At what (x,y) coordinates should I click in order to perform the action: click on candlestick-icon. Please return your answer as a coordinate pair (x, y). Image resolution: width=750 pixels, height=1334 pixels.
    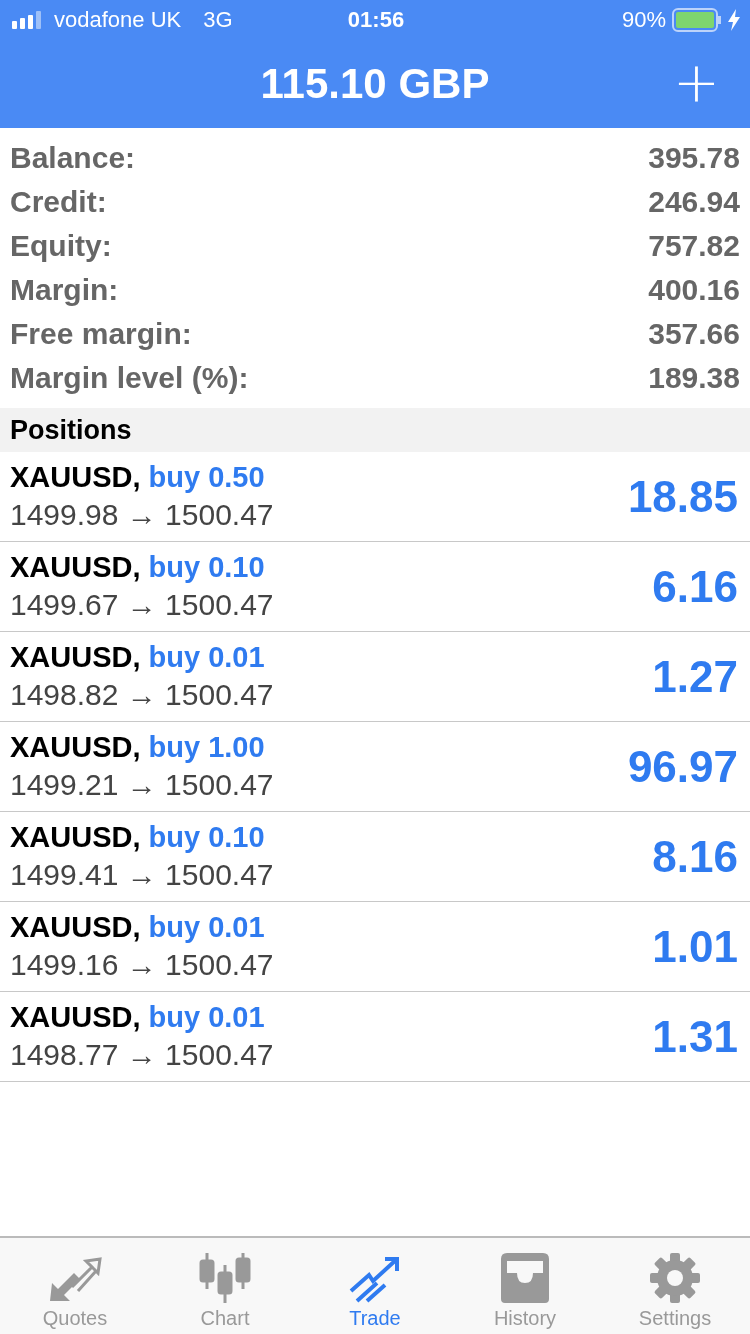
    Looking at the image, I should click on (225, 1278).